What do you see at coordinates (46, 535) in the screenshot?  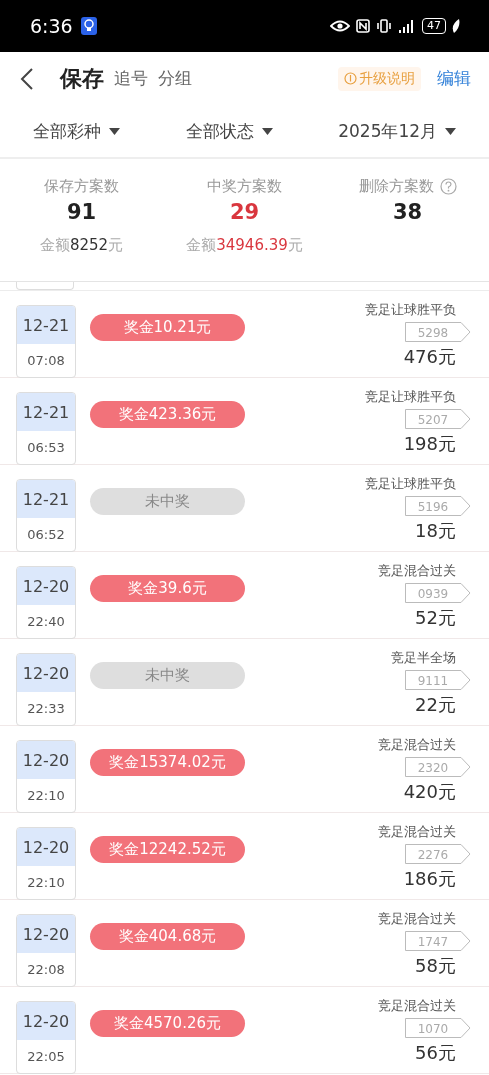 I see `record-time: 06:52` at bounding box center [46, 535].